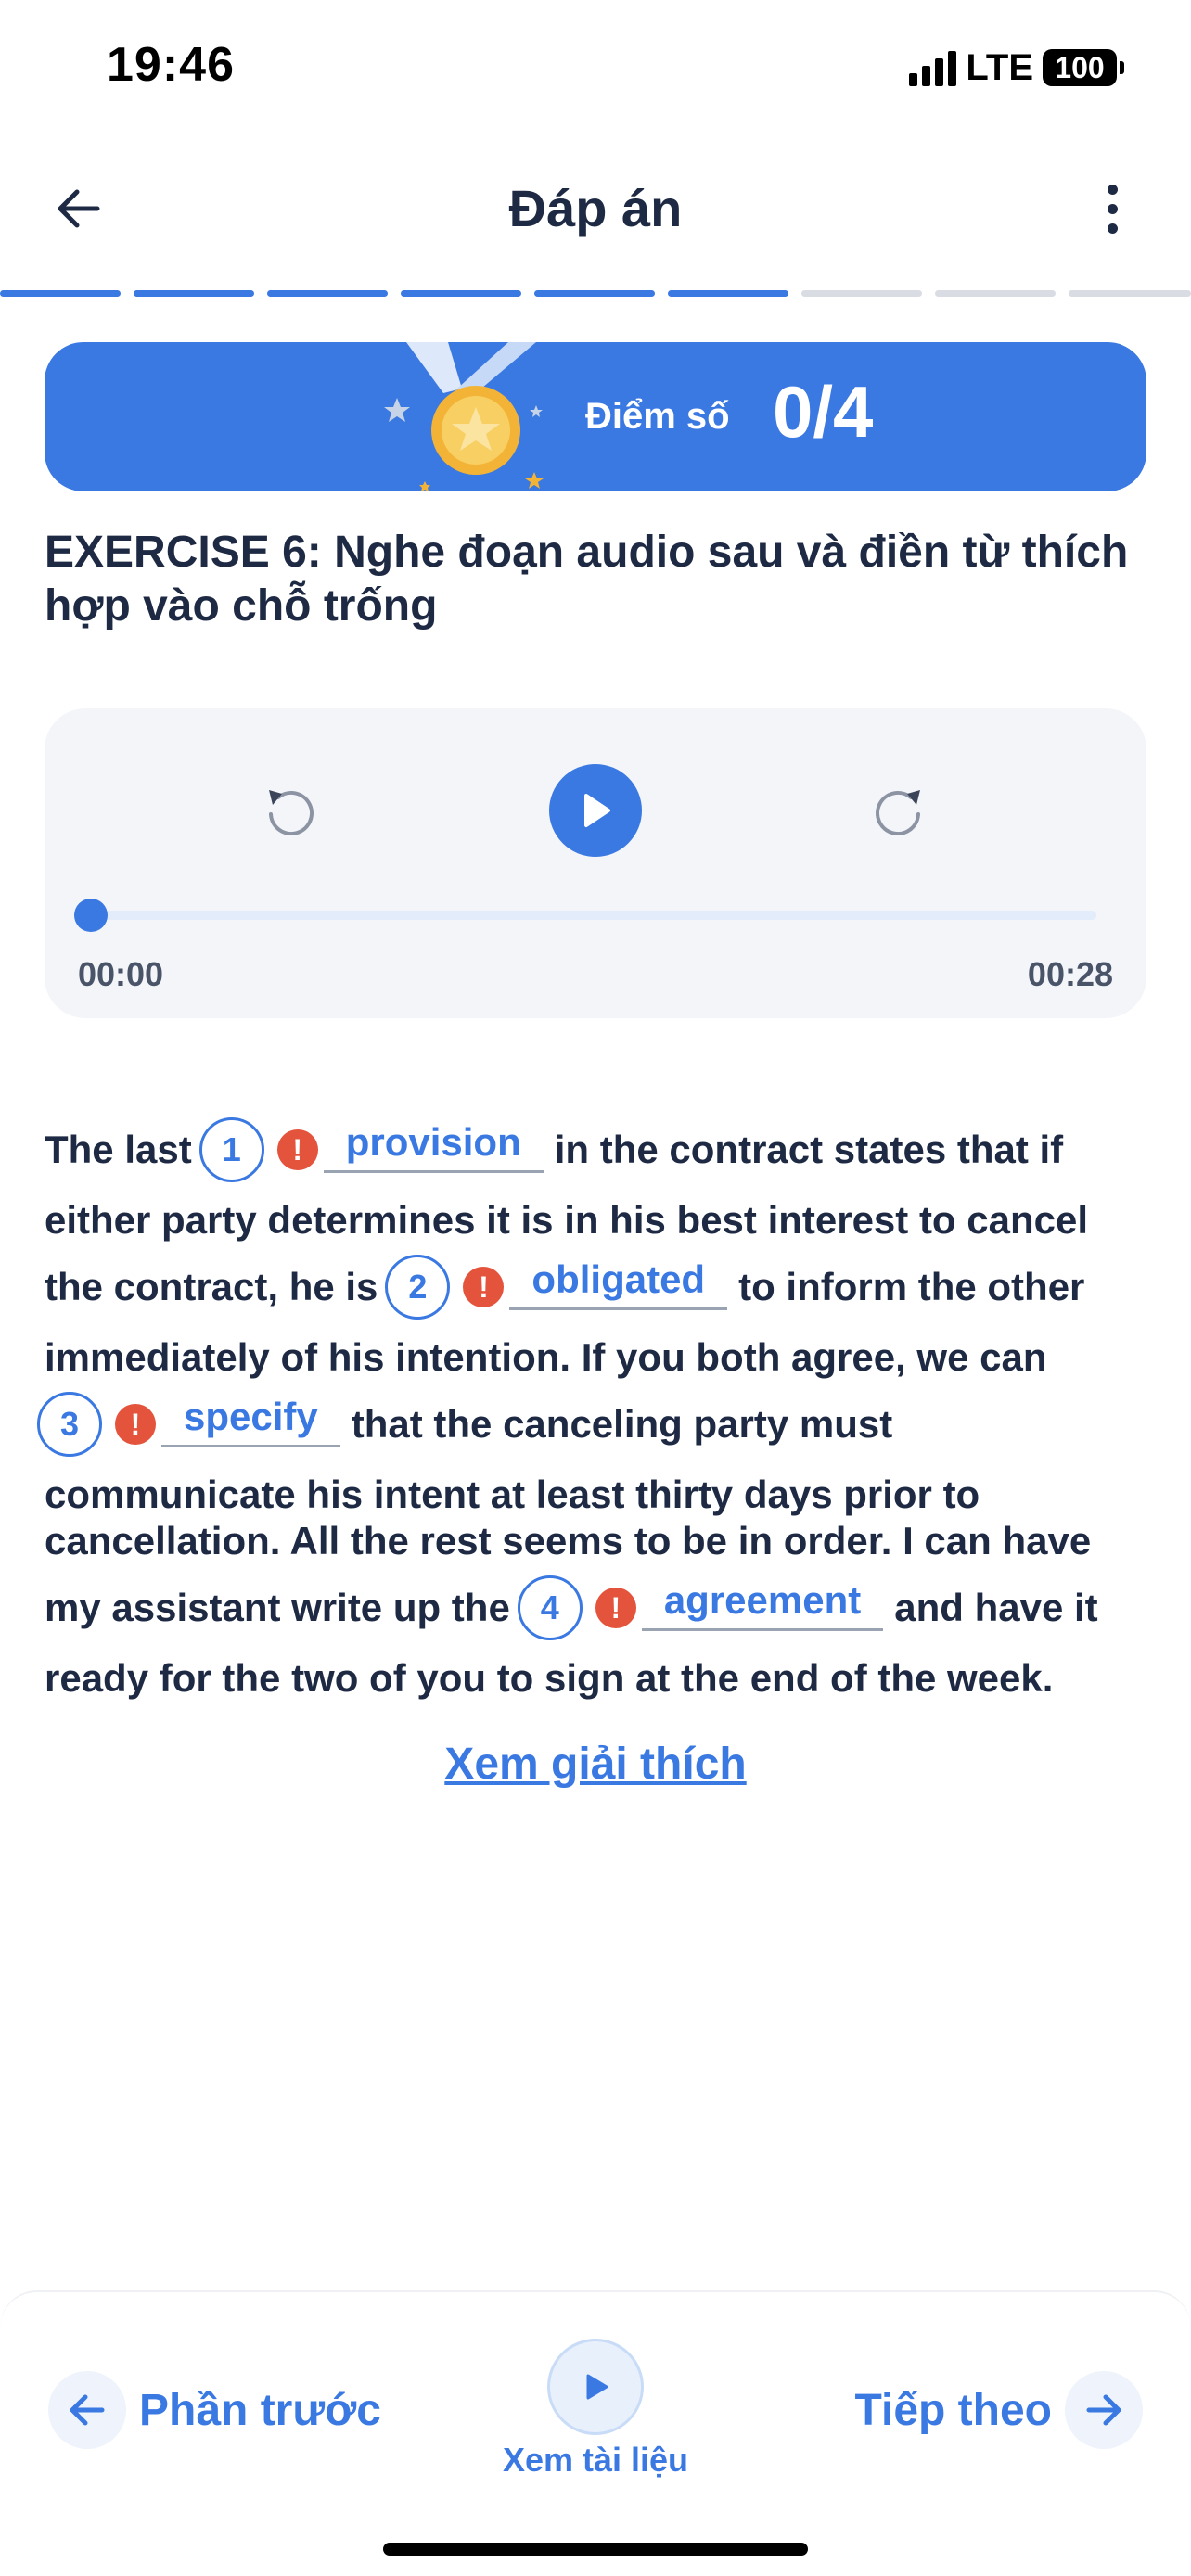 The width and height of the screenshot is (1191, 2576). I want to click on next-label: Tiếp theo, so click(953, 2410).